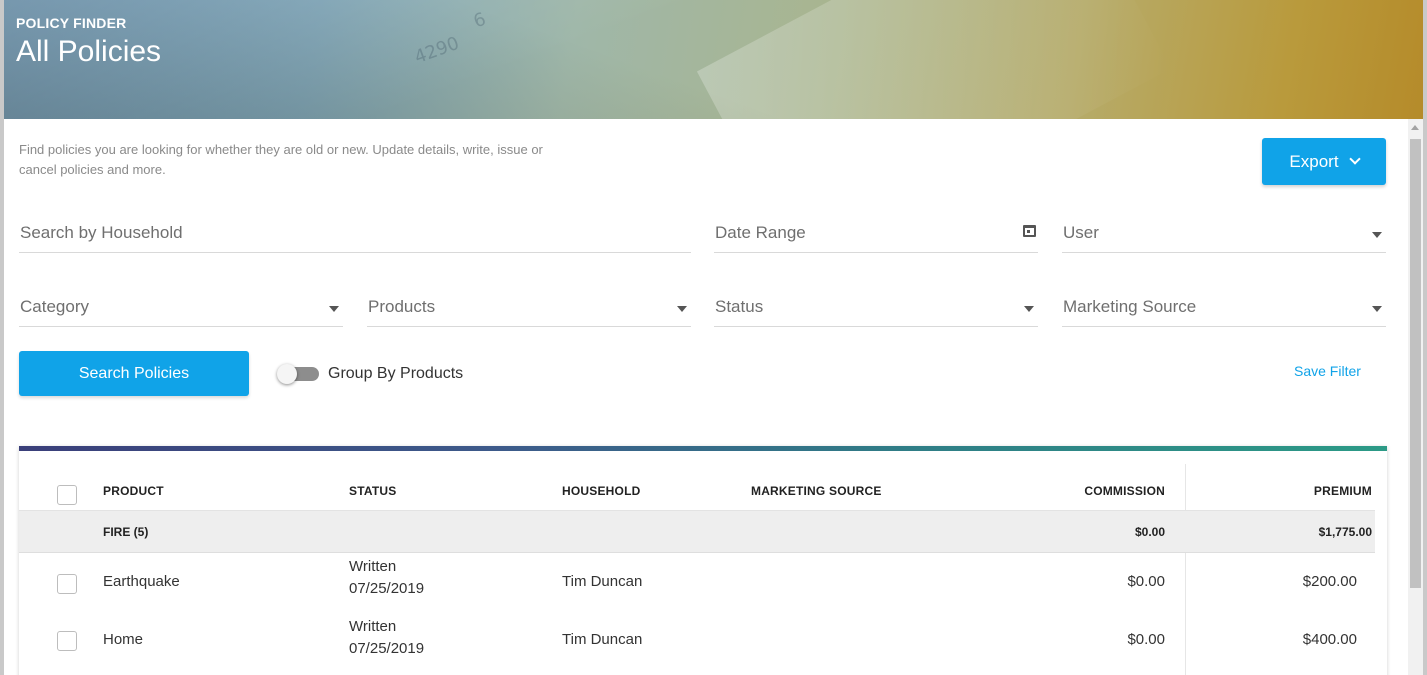 This screenshot has width=1427, height=675. Describe the element at coordinates (1329, 639) in the screenshot. I see `row-premium: $400.00` at that location.